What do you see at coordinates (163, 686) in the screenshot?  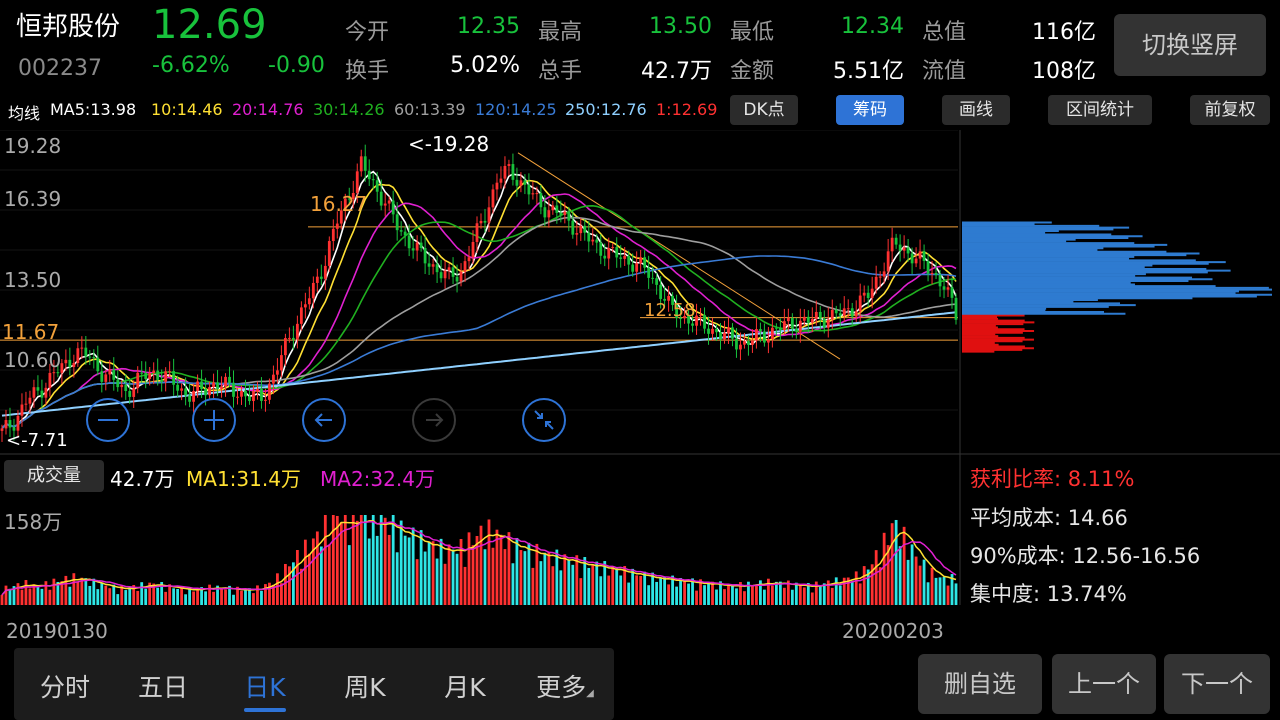 I see `tab-five-day: 五日` at bounding box center [163, 686].